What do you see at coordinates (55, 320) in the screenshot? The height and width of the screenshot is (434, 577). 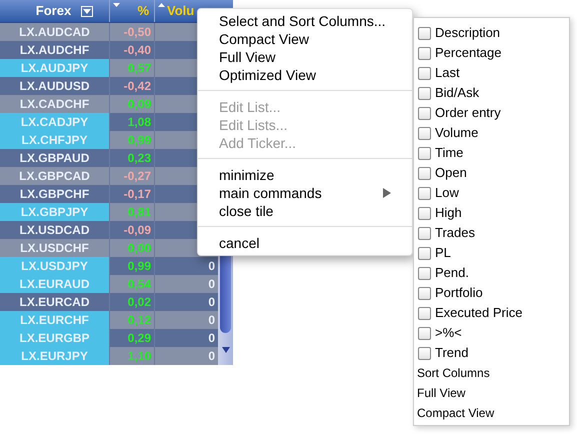 I see `symbol-cell: LX.EURCHF` at bounding box center [55, 320].